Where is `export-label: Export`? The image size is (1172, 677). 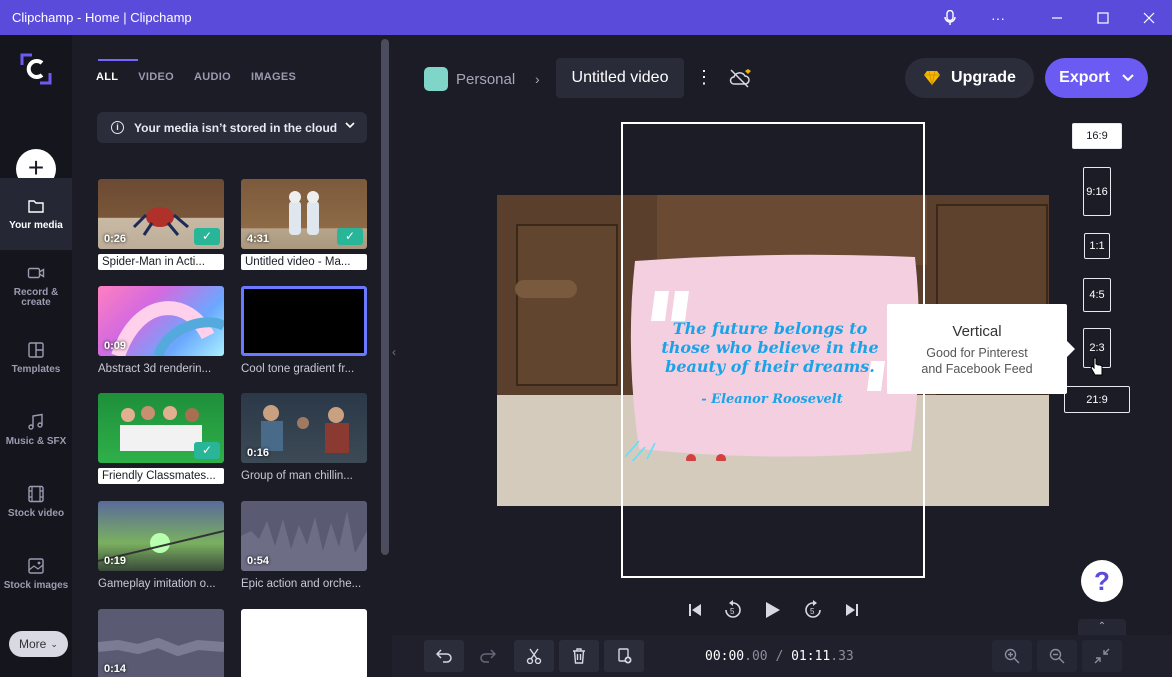
export-label: Export is located at coordinates (1084, 77).